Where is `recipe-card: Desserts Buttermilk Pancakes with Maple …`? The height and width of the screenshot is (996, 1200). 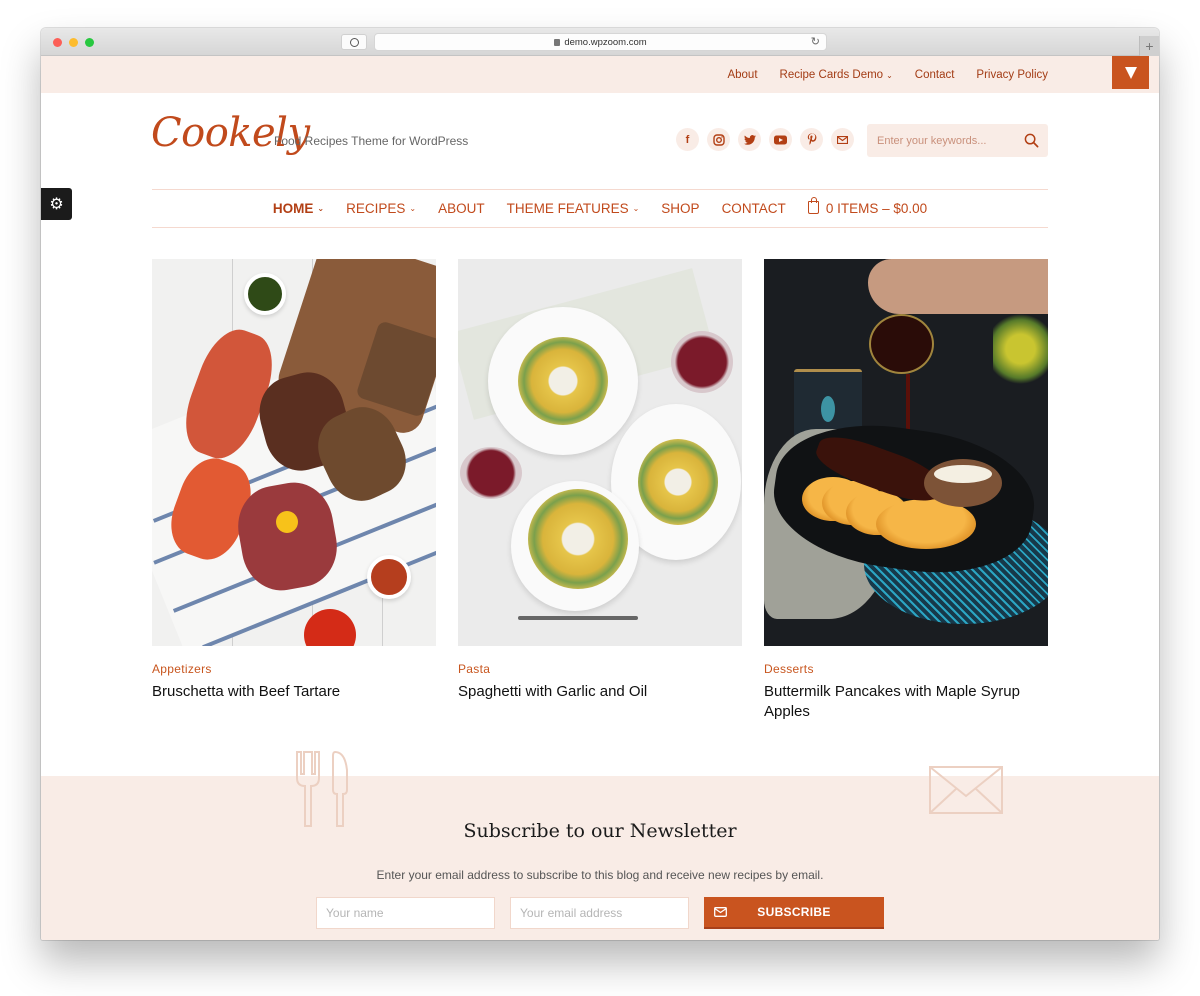 recipe-card: Desserts Buttermilk Pancakes with Maple … is located at coordinates (906, 490).